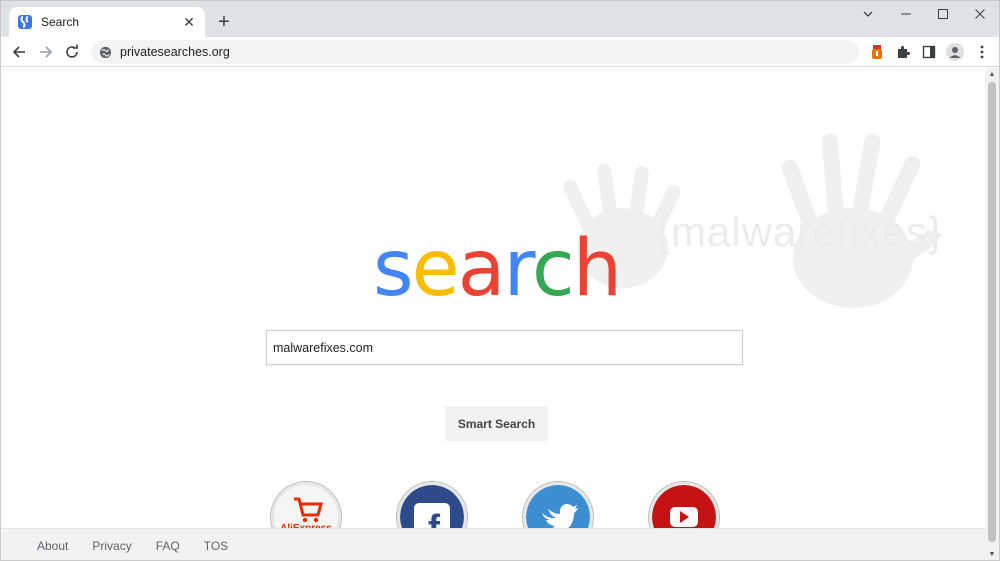 This screenshot has height=561, width=1000. What do you see at coordinates (435, 269) in the screenshot?
I see `logo-letter: e` at bounding box center [435, 269].